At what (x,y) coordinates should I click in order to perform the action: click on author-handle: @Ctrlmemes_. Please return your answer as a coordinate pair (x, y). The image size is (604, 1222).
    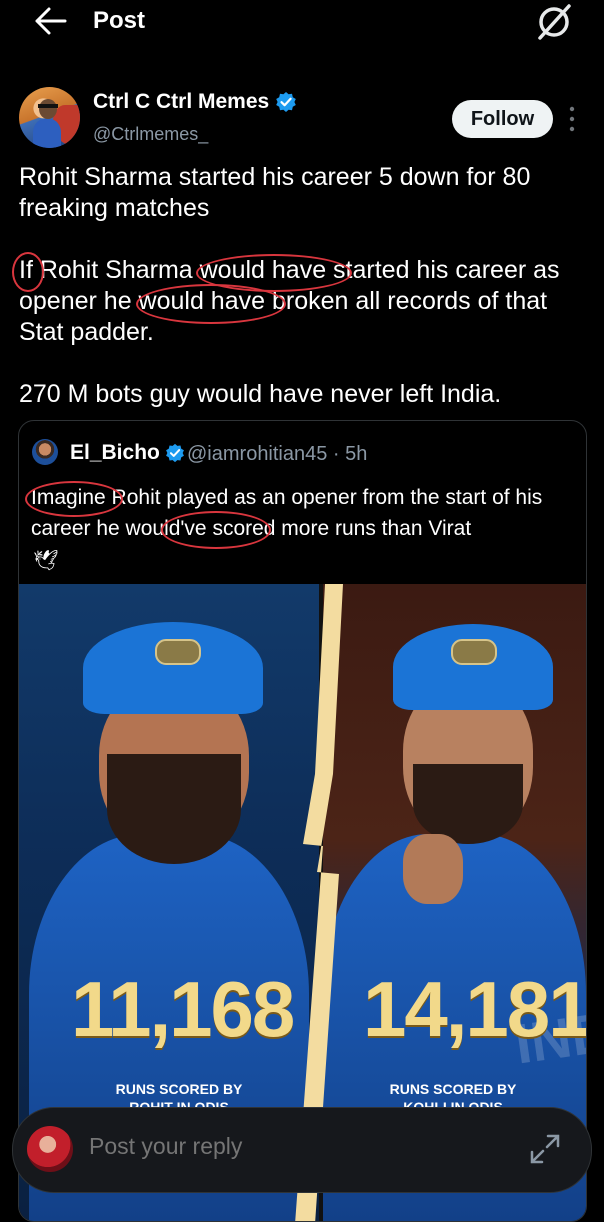
    Looking at the image, I should click on (150, 134).